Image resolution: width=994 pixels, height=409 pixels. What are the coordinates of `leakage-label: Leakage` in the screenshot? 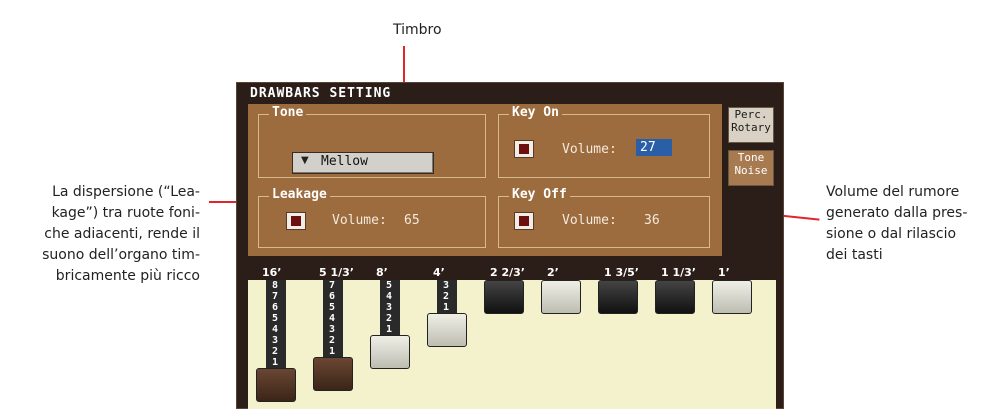 It's located at (299, 194).